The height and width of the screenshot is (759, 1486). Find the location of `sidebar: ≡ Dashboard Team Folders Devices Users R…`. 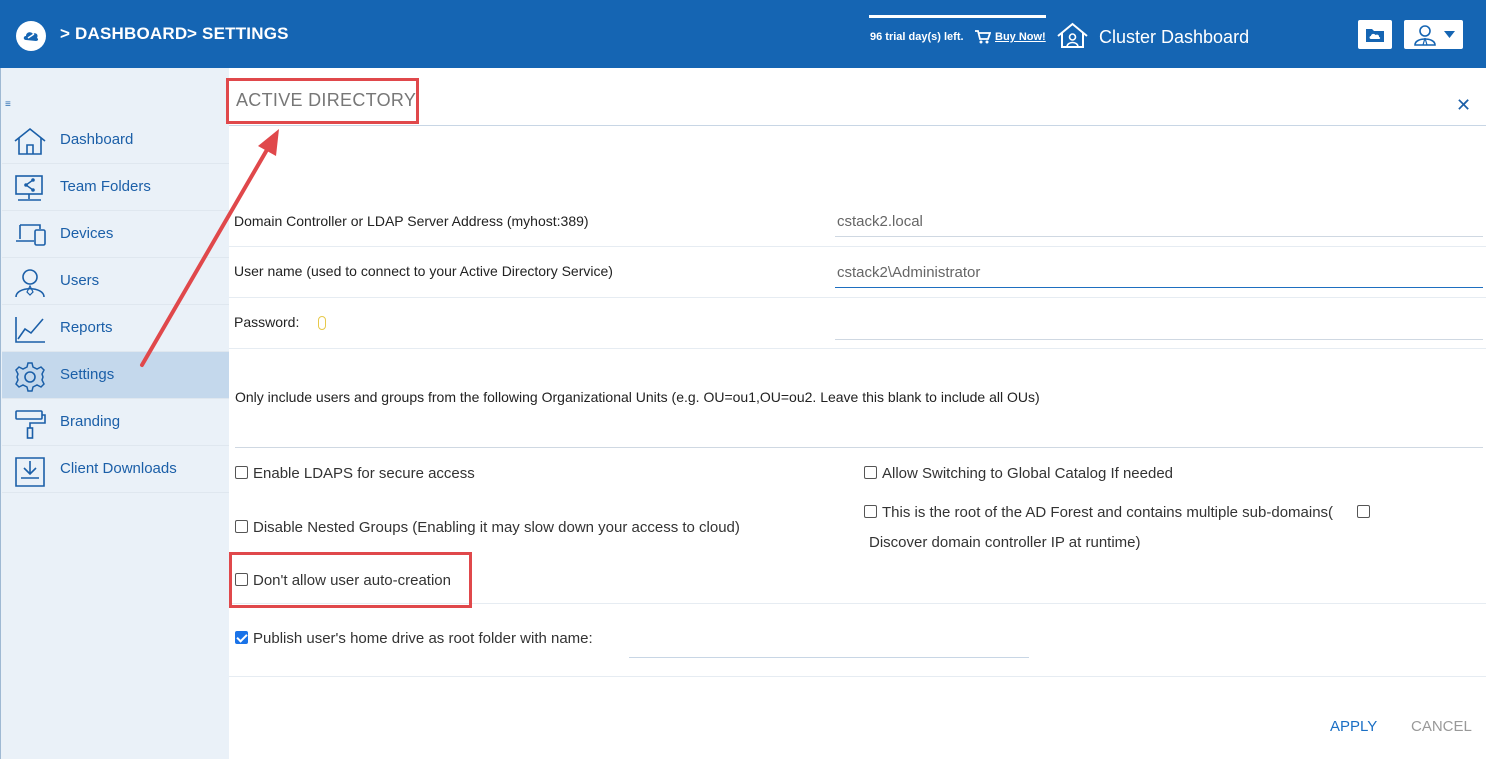

sidebar: ≡ Dashboard Team Folders Devices Users R… is located at coordinates (114, 413).